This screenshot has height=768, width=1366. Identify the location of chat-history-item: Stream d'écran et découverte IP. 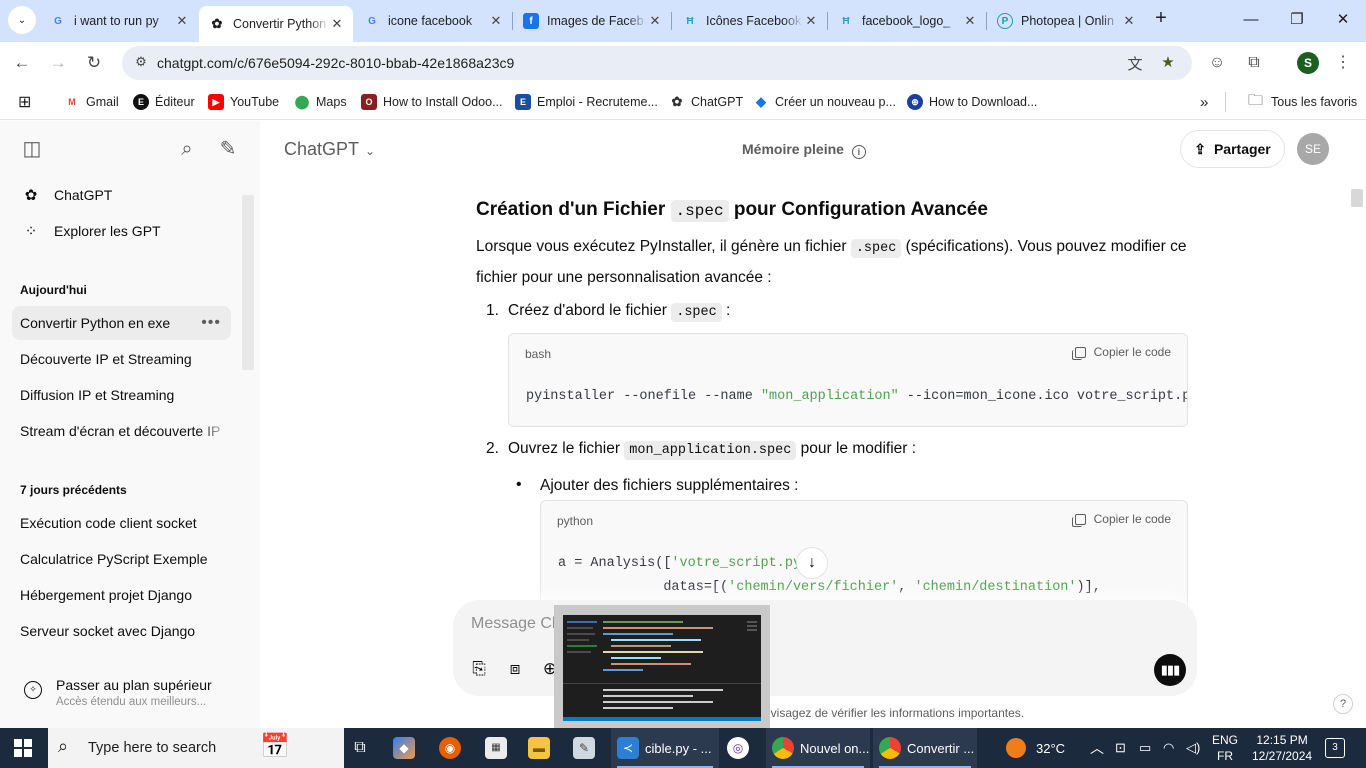
(121, 431).